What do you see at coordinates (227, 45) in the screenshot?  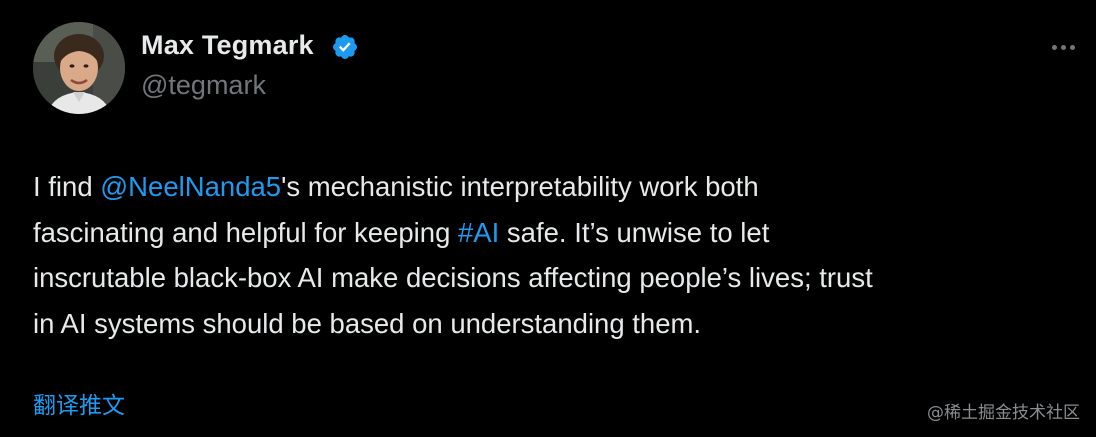 I see `author-name: Max Tegmark` at bounding box center [227, 45].